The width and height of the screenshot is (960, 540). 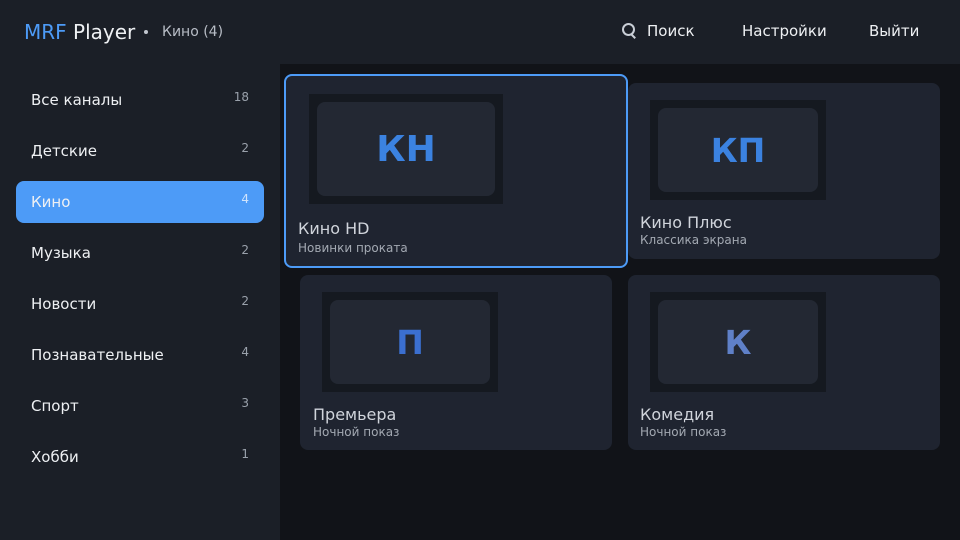 I want to click on channel-card-premiera: П Премьера Ночной показ, so click(x=456, y=362).